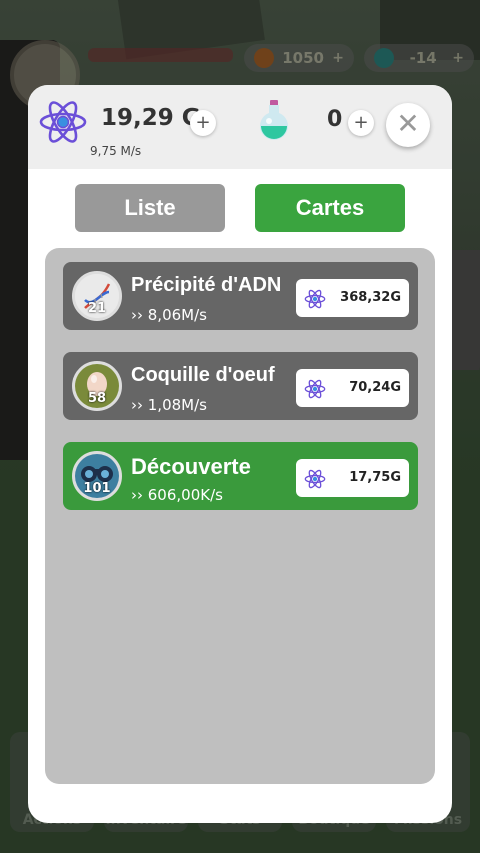 The height and width of the screenshot is (853, 480). I want to click on card-level: 21, so click(97, 308).